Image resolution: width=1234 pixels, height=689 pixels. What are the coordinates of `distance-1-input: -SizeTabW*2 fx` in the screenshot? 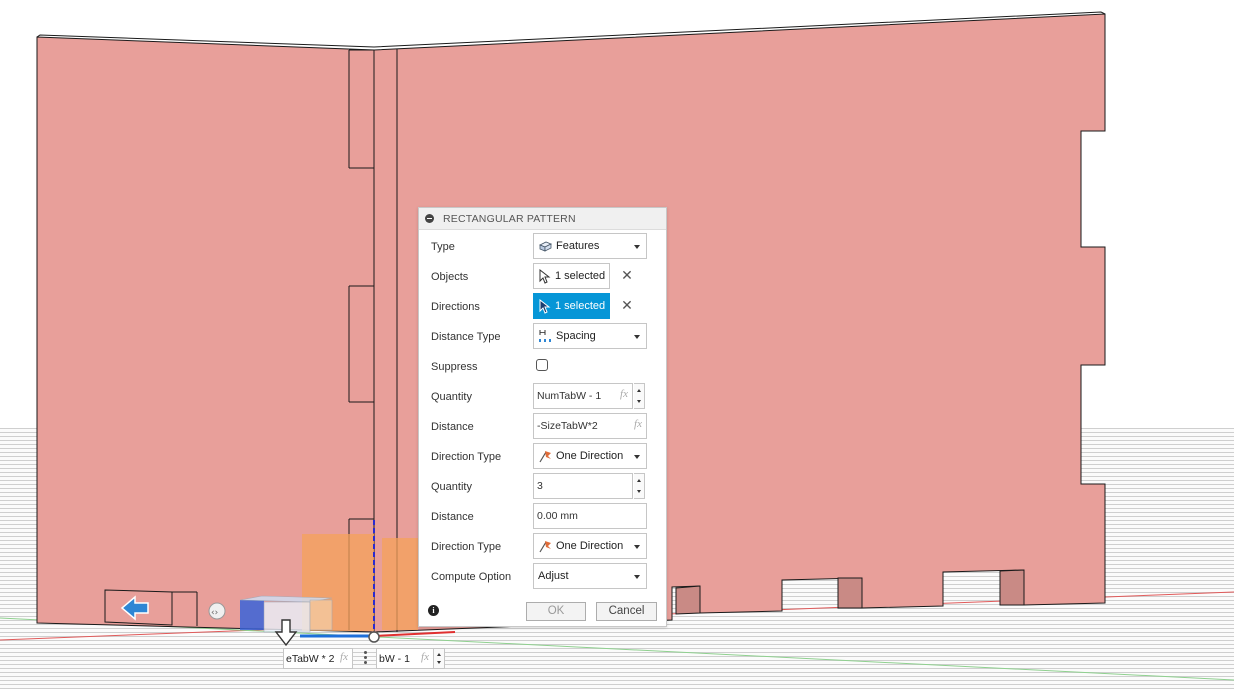 It's located at (590, 426).